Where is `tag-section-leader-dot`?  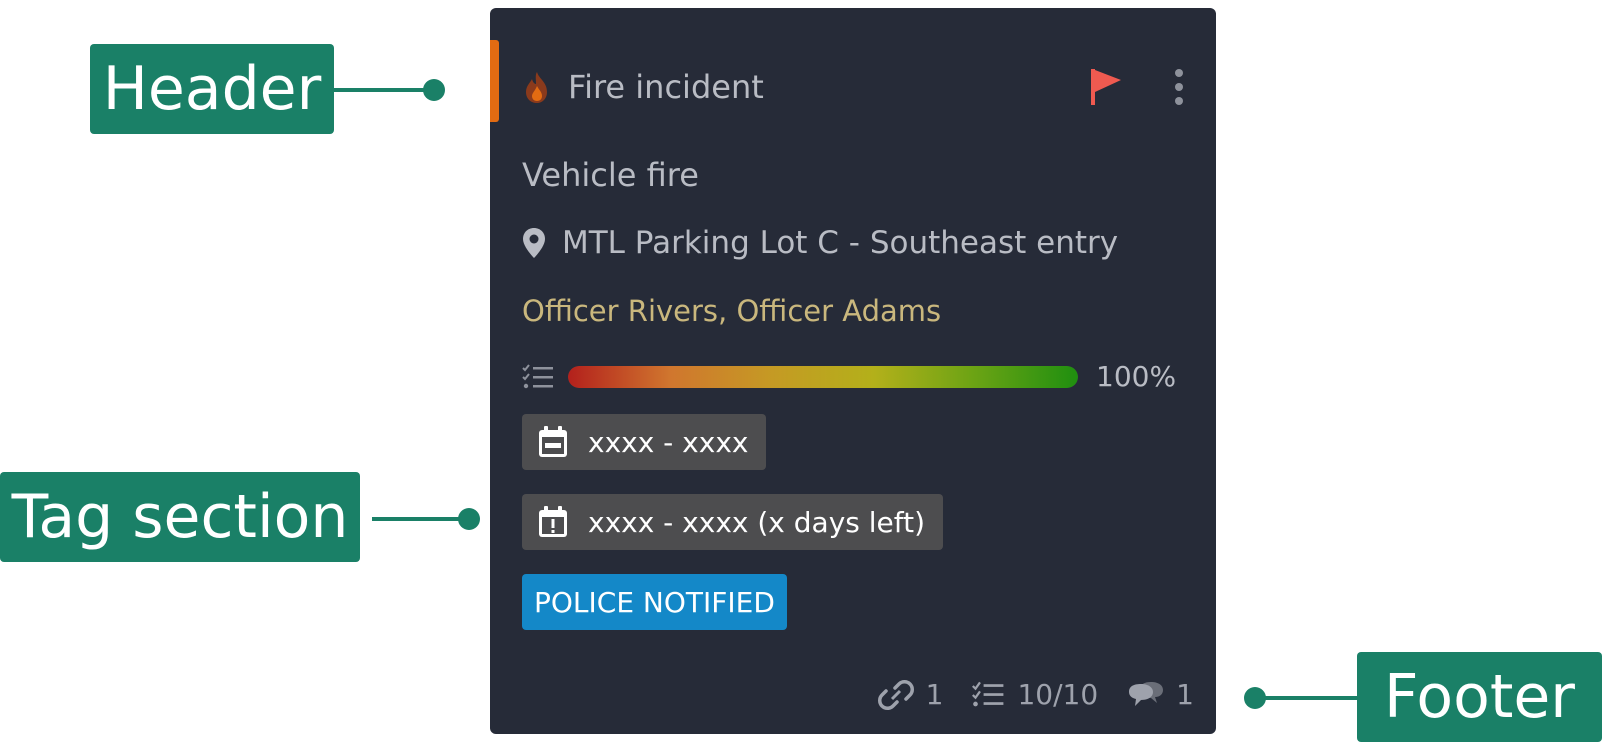 tag-section-leader-dot is located at coordinates (469, 519).